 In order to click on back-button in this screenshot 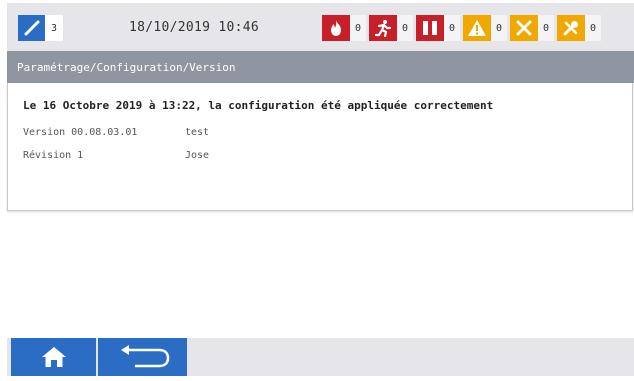, I will do `click(142, 357)`.